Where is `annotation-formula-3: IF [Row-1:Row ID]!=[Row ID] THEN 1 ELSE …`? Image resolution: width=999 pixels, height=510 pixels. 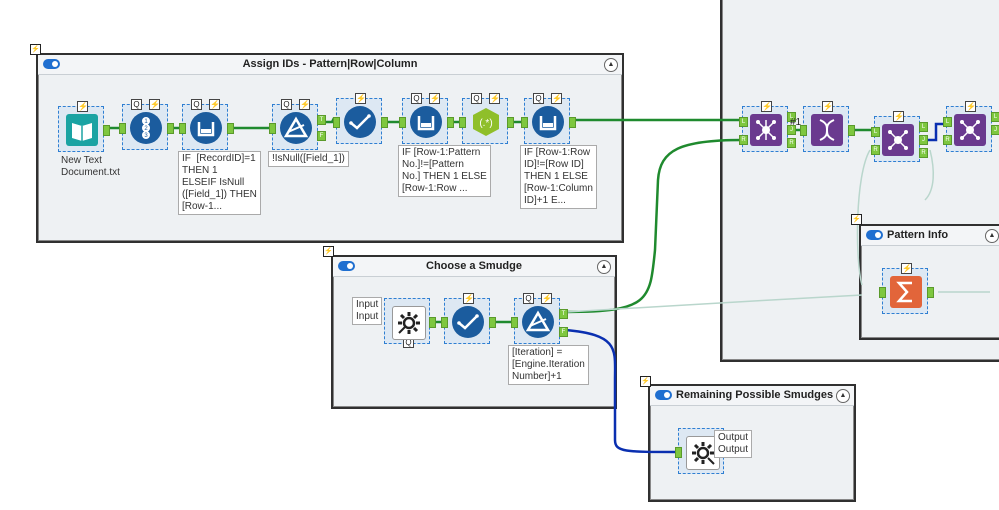 annotation-formula-3: IF [Row-1:Row ID]!=[Row ID] THEN 1 ELSE … is located at coordinates (558, 177).